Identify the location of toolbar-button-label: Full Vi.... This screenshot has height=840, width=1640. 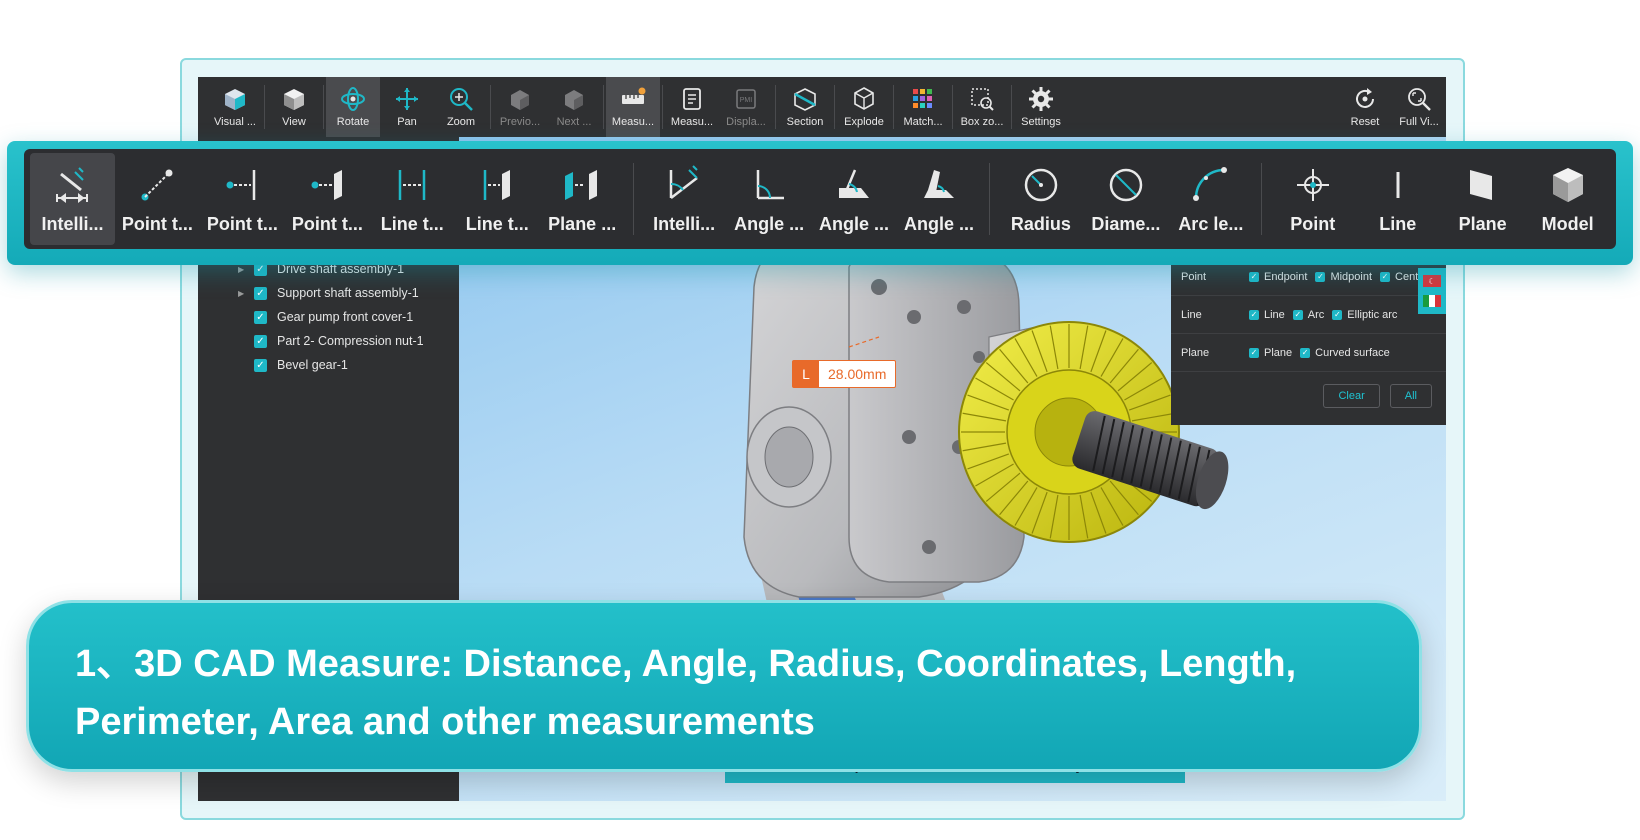
(1419, 122).